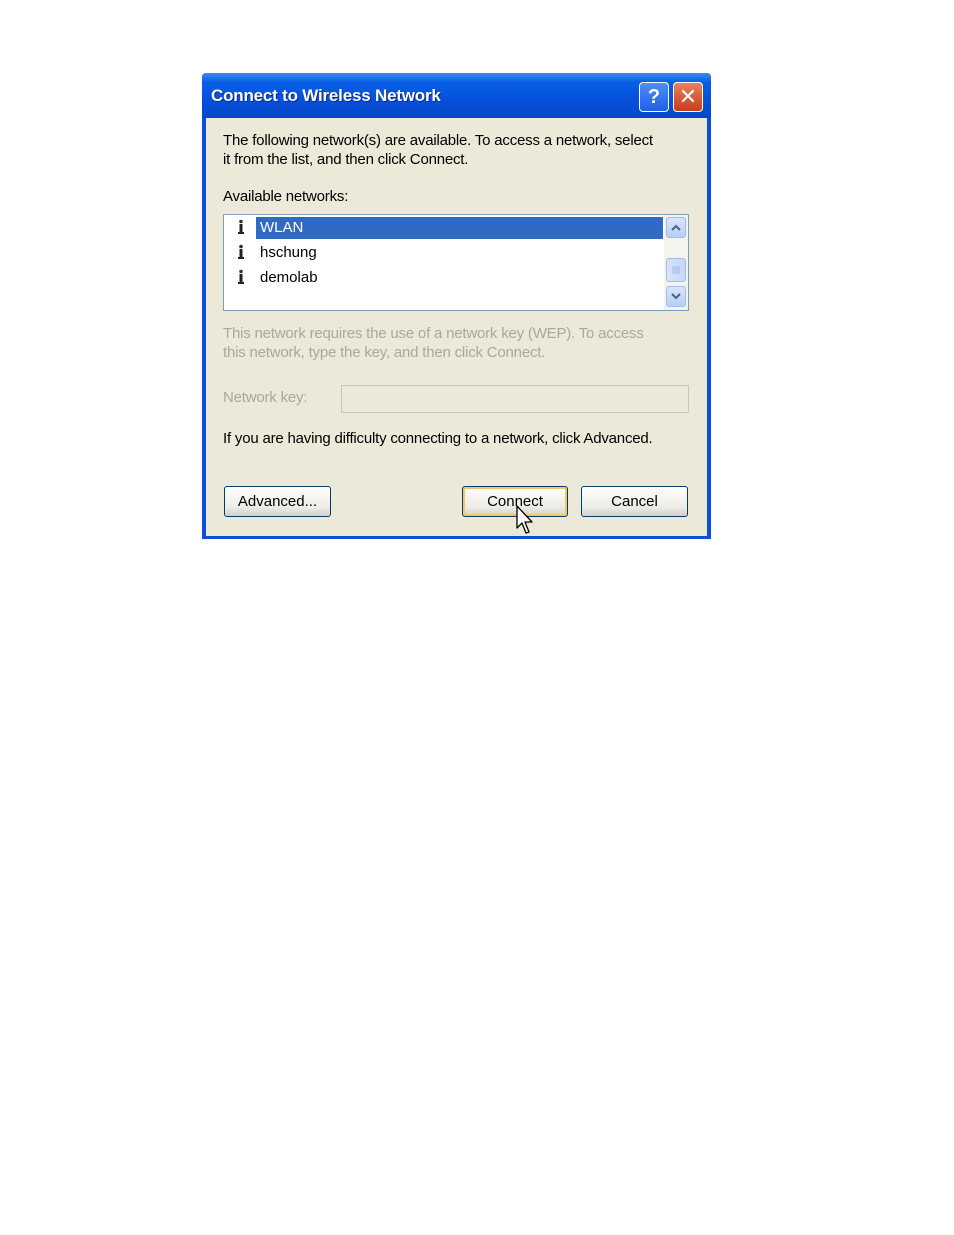 This screenshot has height=1235, width=954. What do you see at coordinates (289, 277) in the screenshot?
I see `network-name: demolab` at bounding box center [289, 277].